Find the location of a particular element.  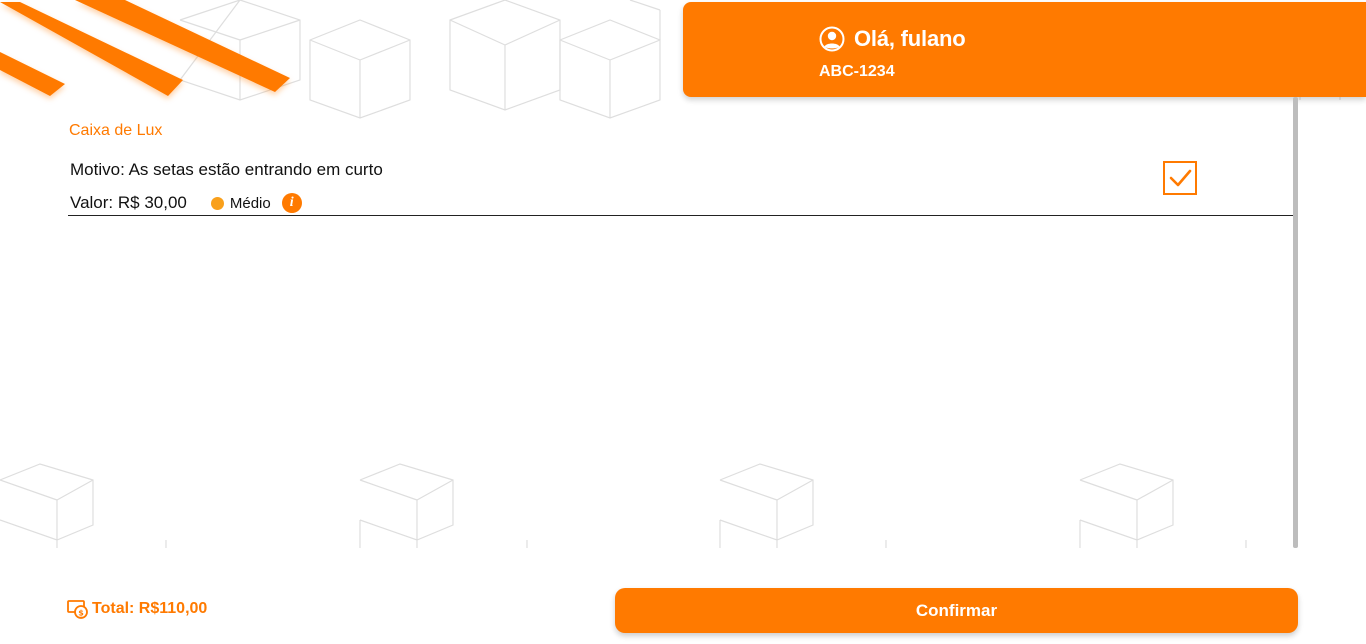

priority-label: Médio is located at coordinates (250, 203).